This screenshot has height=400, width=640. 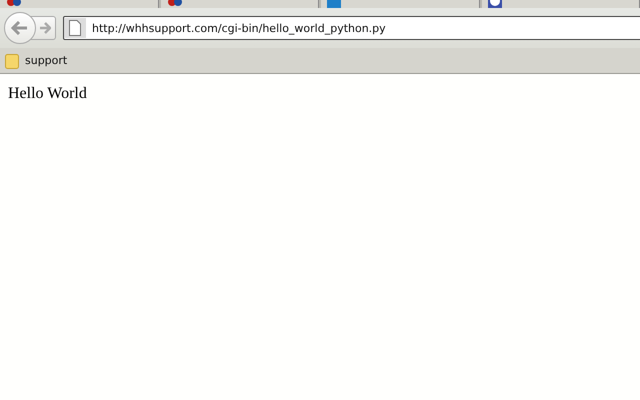 I want to click on back-button, so click(x=20, y=28).